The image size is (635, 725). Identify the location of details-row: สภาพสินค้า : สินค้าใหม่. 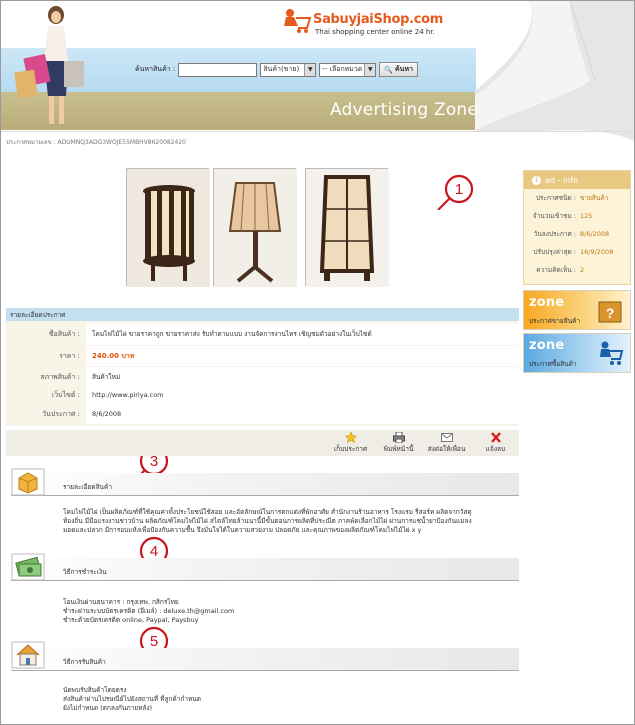
(262, 377).